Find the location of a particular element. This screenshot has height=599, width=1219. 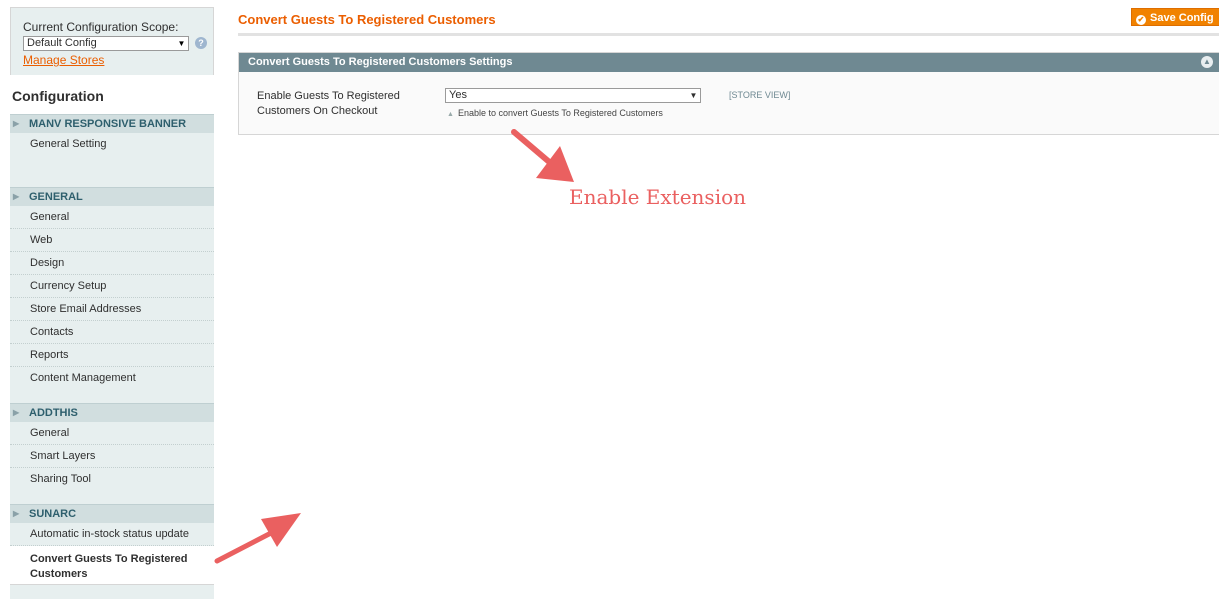

nav-group-header-label: GENERAL is located at coordinates (56, 197).